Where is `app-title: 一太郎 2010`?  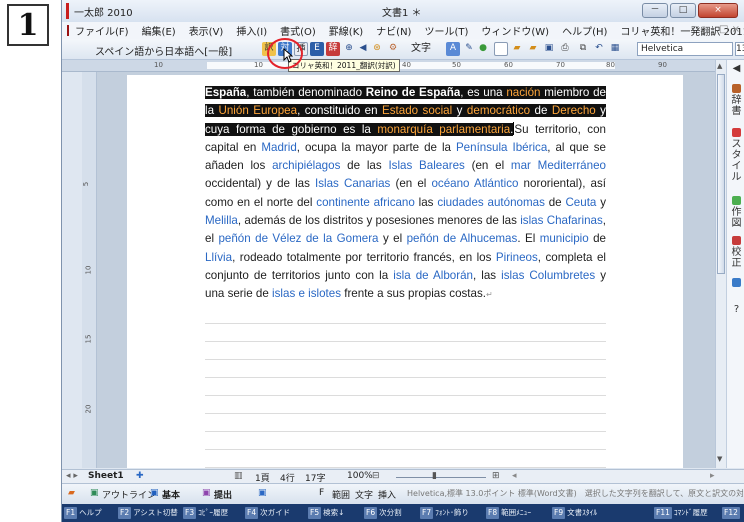 app-title: 一太郎 2010 is located at coordinates (103, 13).